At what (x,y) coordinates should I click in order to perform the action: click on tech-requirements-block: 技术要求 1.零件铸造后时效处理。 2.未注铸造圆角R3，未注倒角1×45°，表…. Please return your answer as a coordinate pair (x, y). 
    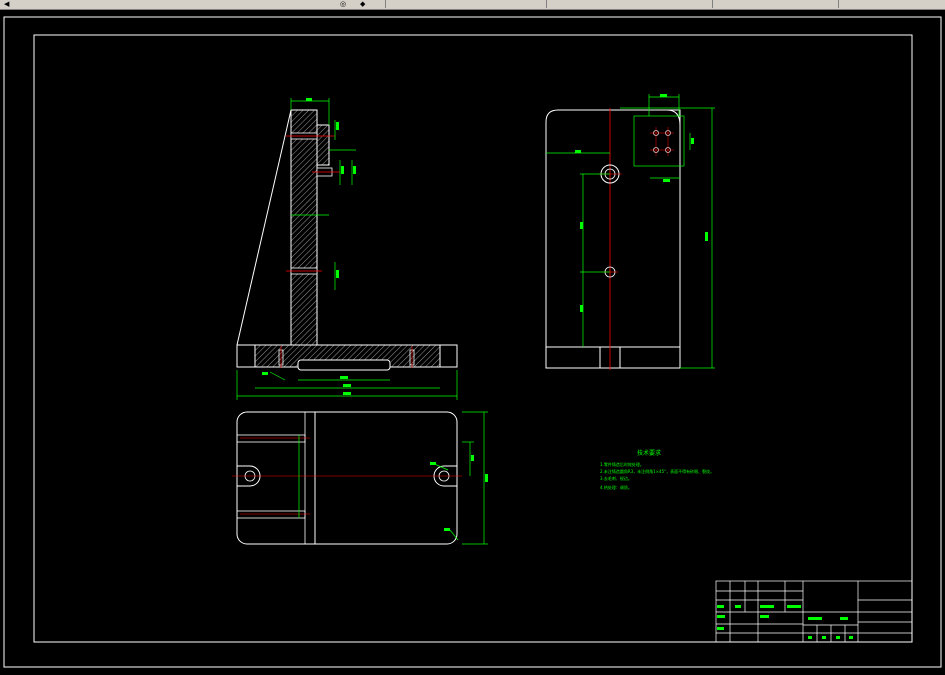
    Looking at the image, I should click on (657, 469).